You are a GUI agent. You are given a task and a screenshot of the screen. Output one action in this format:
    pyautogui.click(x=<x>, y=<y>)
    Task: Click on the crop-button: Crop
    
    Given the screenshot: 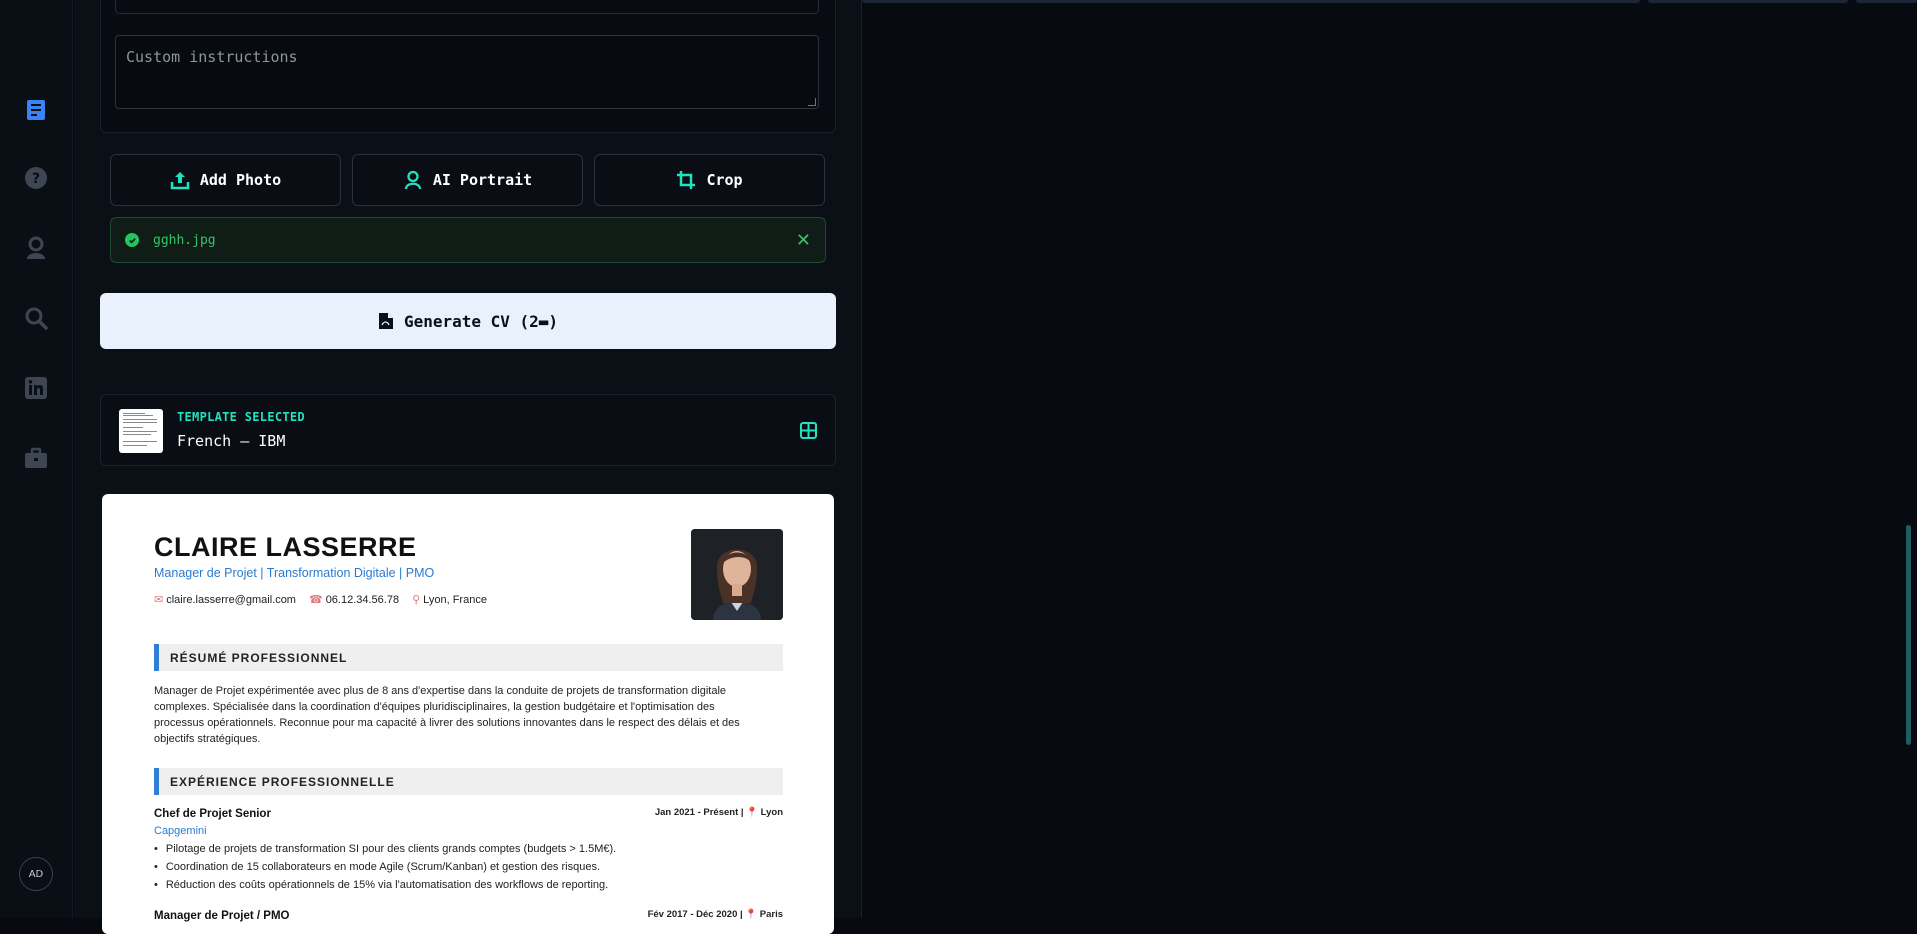 What is the action you would take?
    pyautogui.click(x=709, y=180)
    